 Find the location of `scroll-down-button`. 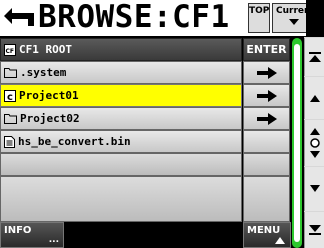

scroll-down-button is located at coordinates (314, 189).